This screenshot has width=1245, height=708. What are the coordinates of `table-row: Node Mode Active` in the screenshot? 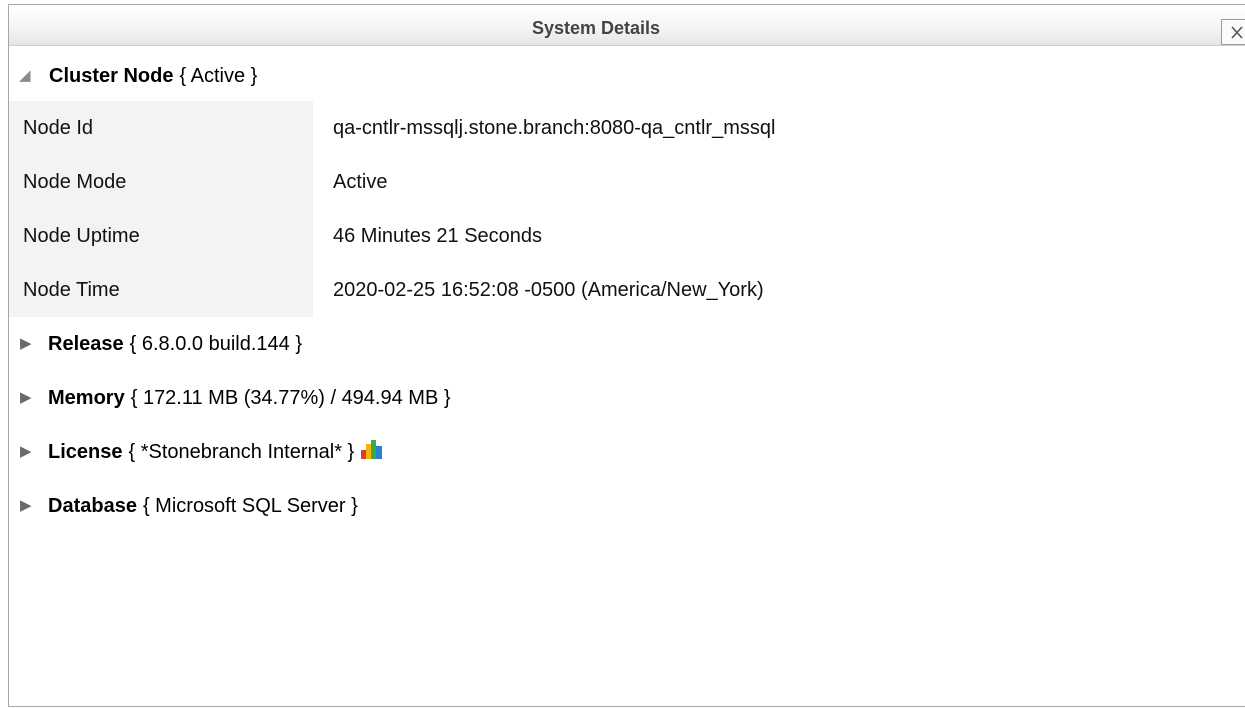 It's located at (392, 182).